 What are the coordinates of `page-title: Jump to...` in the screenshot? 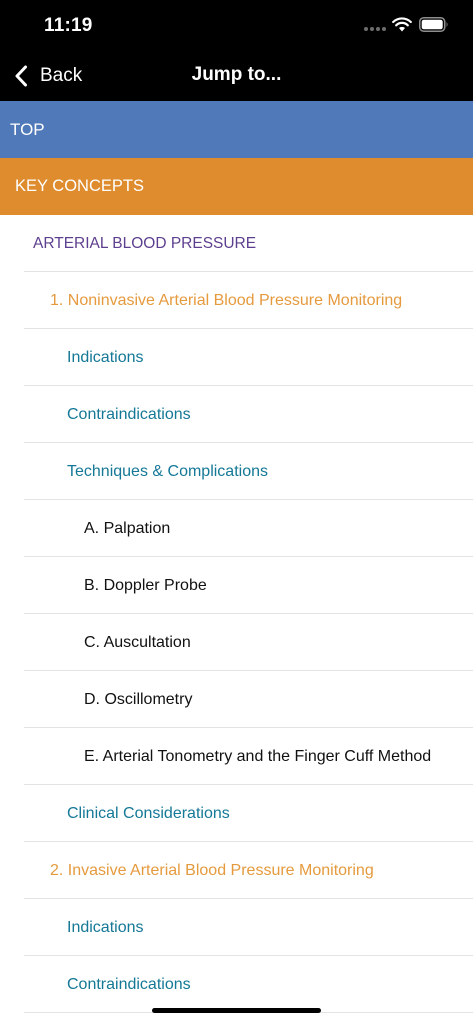 It's located at (236, 74).